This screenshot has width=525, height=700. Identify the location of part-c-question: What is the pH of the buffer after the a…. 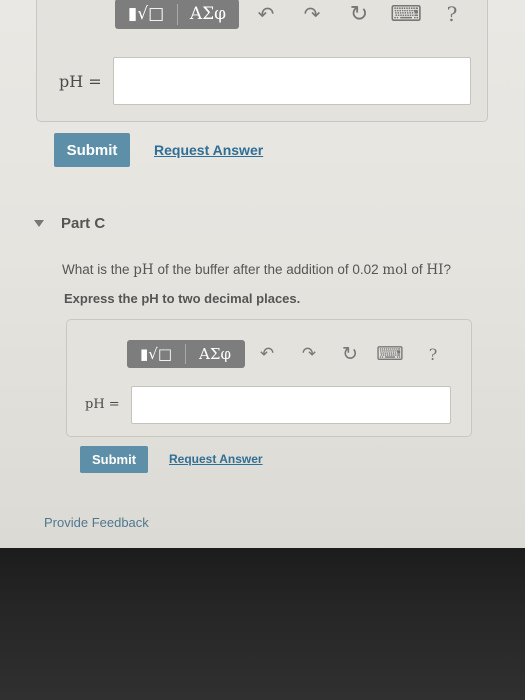
(256, 270).